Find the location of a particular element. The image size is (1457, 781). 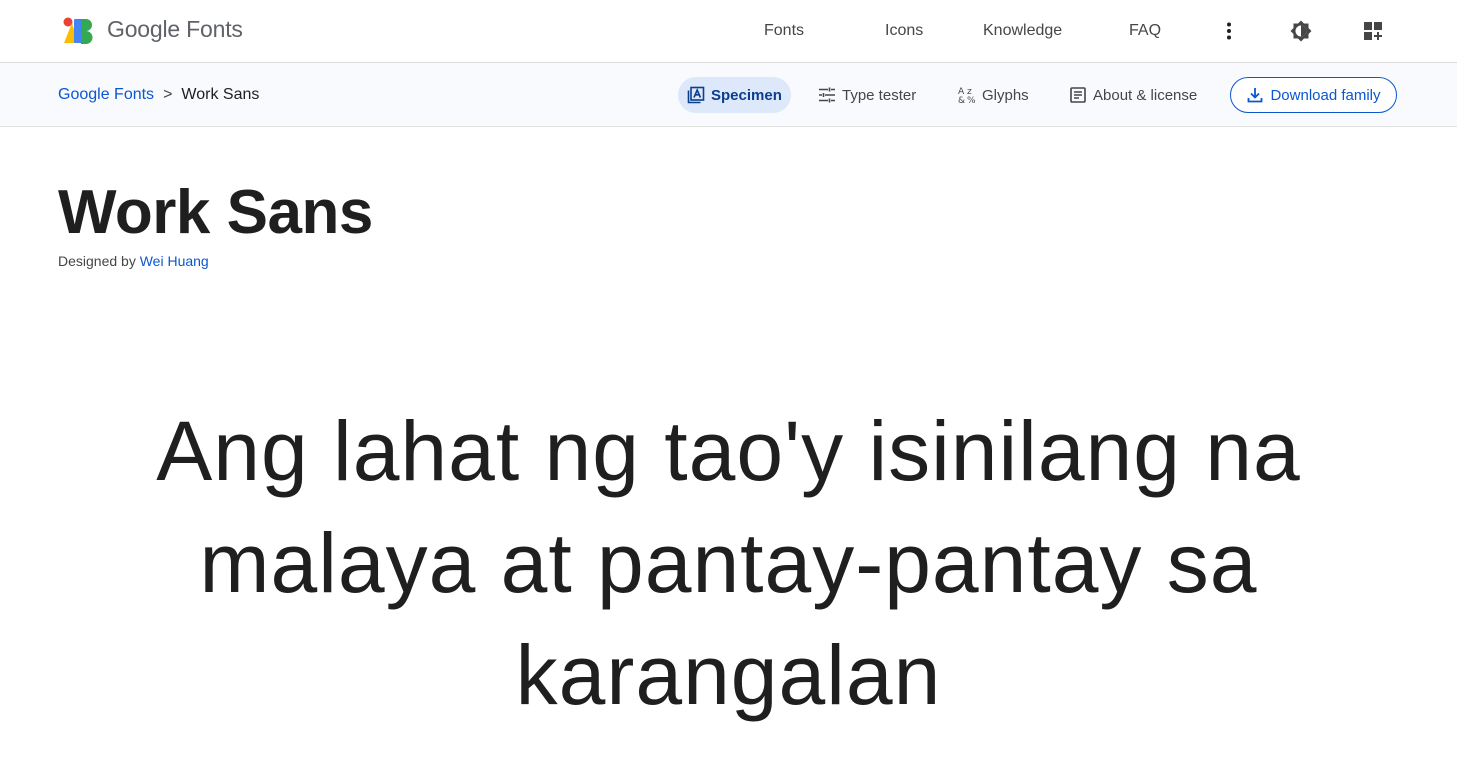

breadcrumb-current: Work Sans is located at coordinates (220, 94).